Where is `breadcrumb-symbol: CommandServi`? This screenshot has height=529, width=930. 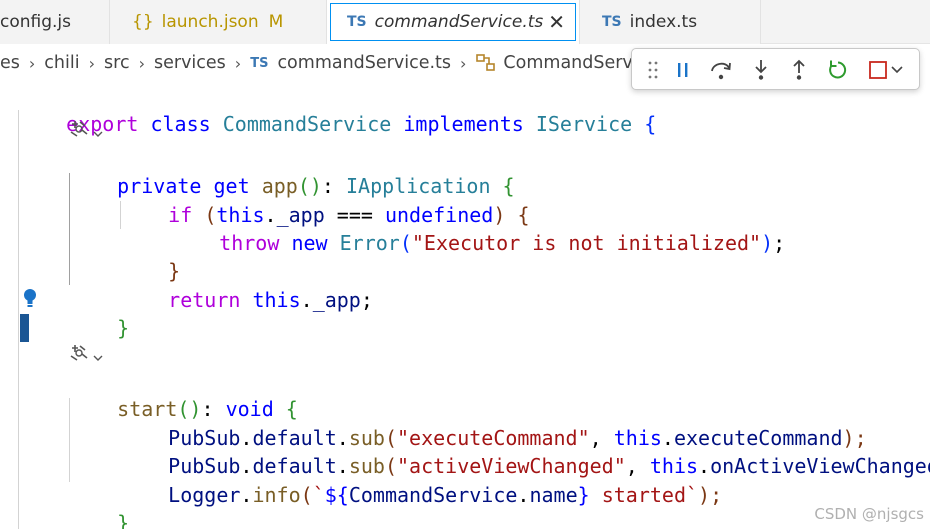
breadcrumb-symbol: CommandServi is located at coordinates (556, 63).